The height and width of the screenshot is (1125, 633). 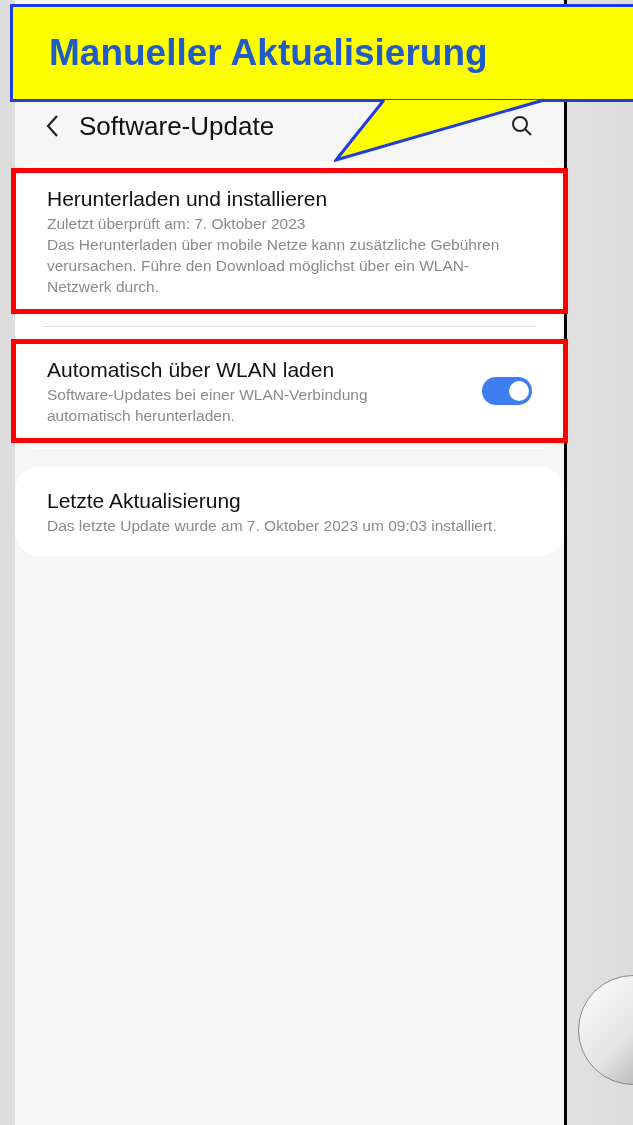 I want to click on highlighted-setting, so click(x=289, y=241).